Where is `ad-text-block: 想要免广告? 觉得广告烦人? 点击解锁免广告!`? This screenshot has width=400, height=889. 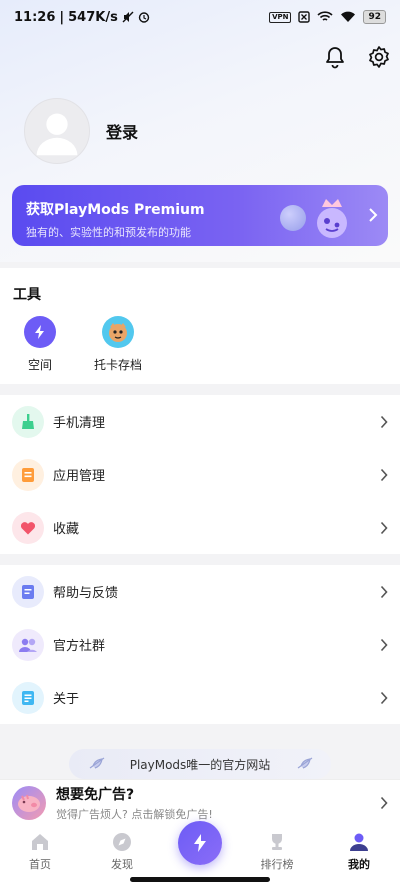 ad-text-block: 想要免广告? 觉得广告烦人? 点击解锁免广告! is located at coordinates (134, 803).